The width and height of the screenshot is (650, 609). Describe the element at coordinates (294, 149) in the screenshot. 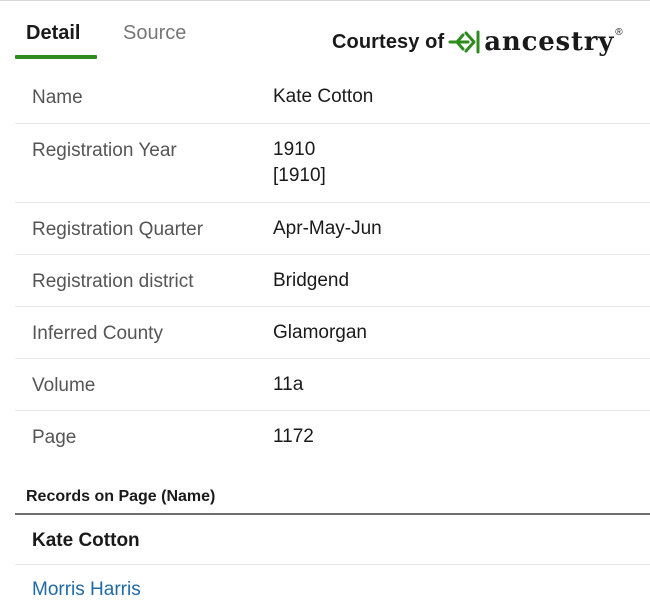

I see `detail-value-primary: 1910` at that location.